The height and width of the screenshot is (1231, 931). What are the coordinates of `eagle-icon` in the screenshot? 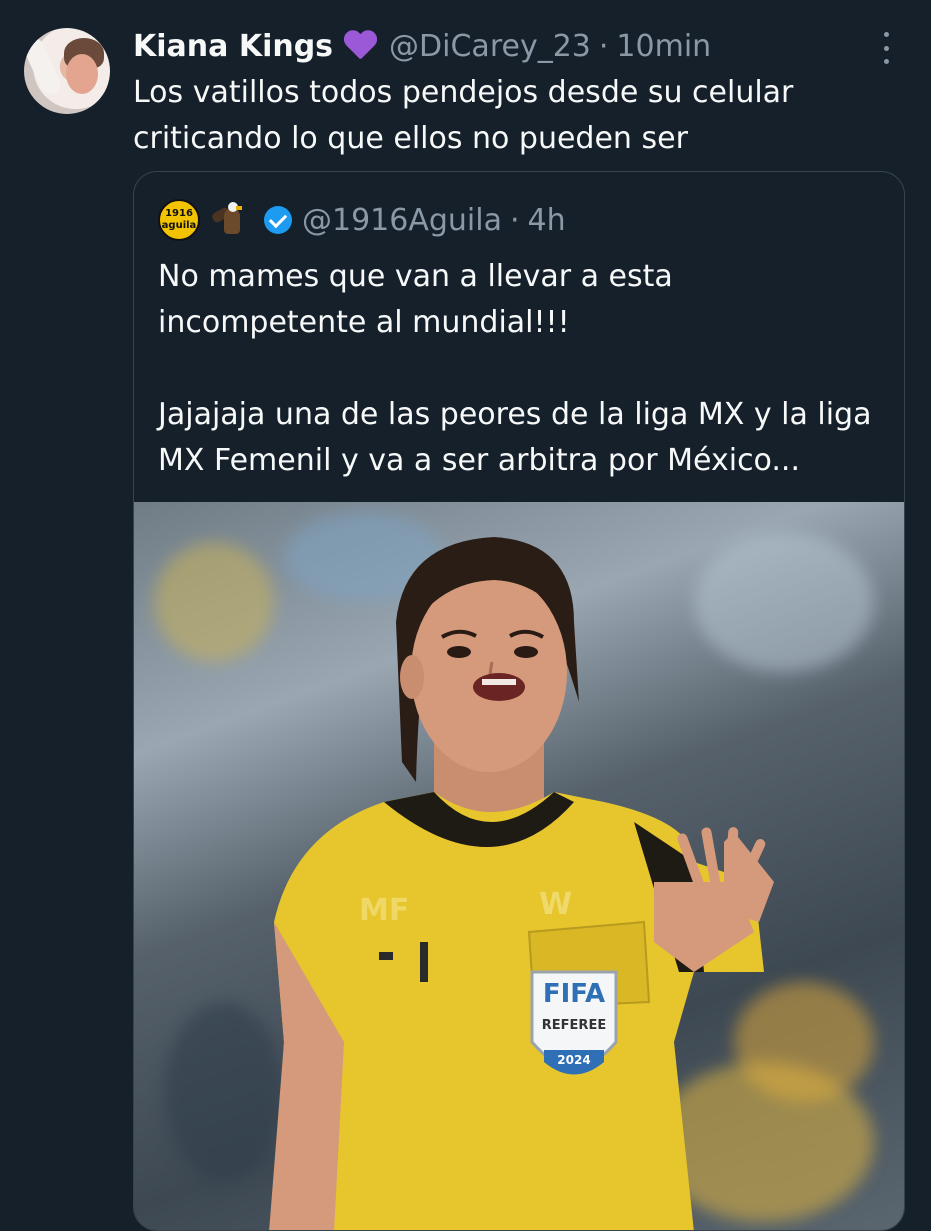 It's located at (231, 220).